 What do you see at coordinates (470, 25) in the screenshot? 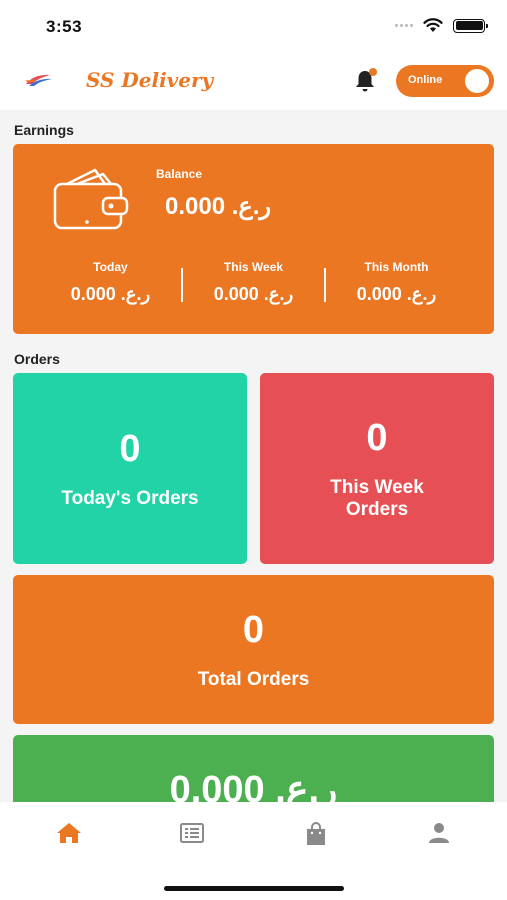
I see `battery-icon` at bounding box center [470, 25].